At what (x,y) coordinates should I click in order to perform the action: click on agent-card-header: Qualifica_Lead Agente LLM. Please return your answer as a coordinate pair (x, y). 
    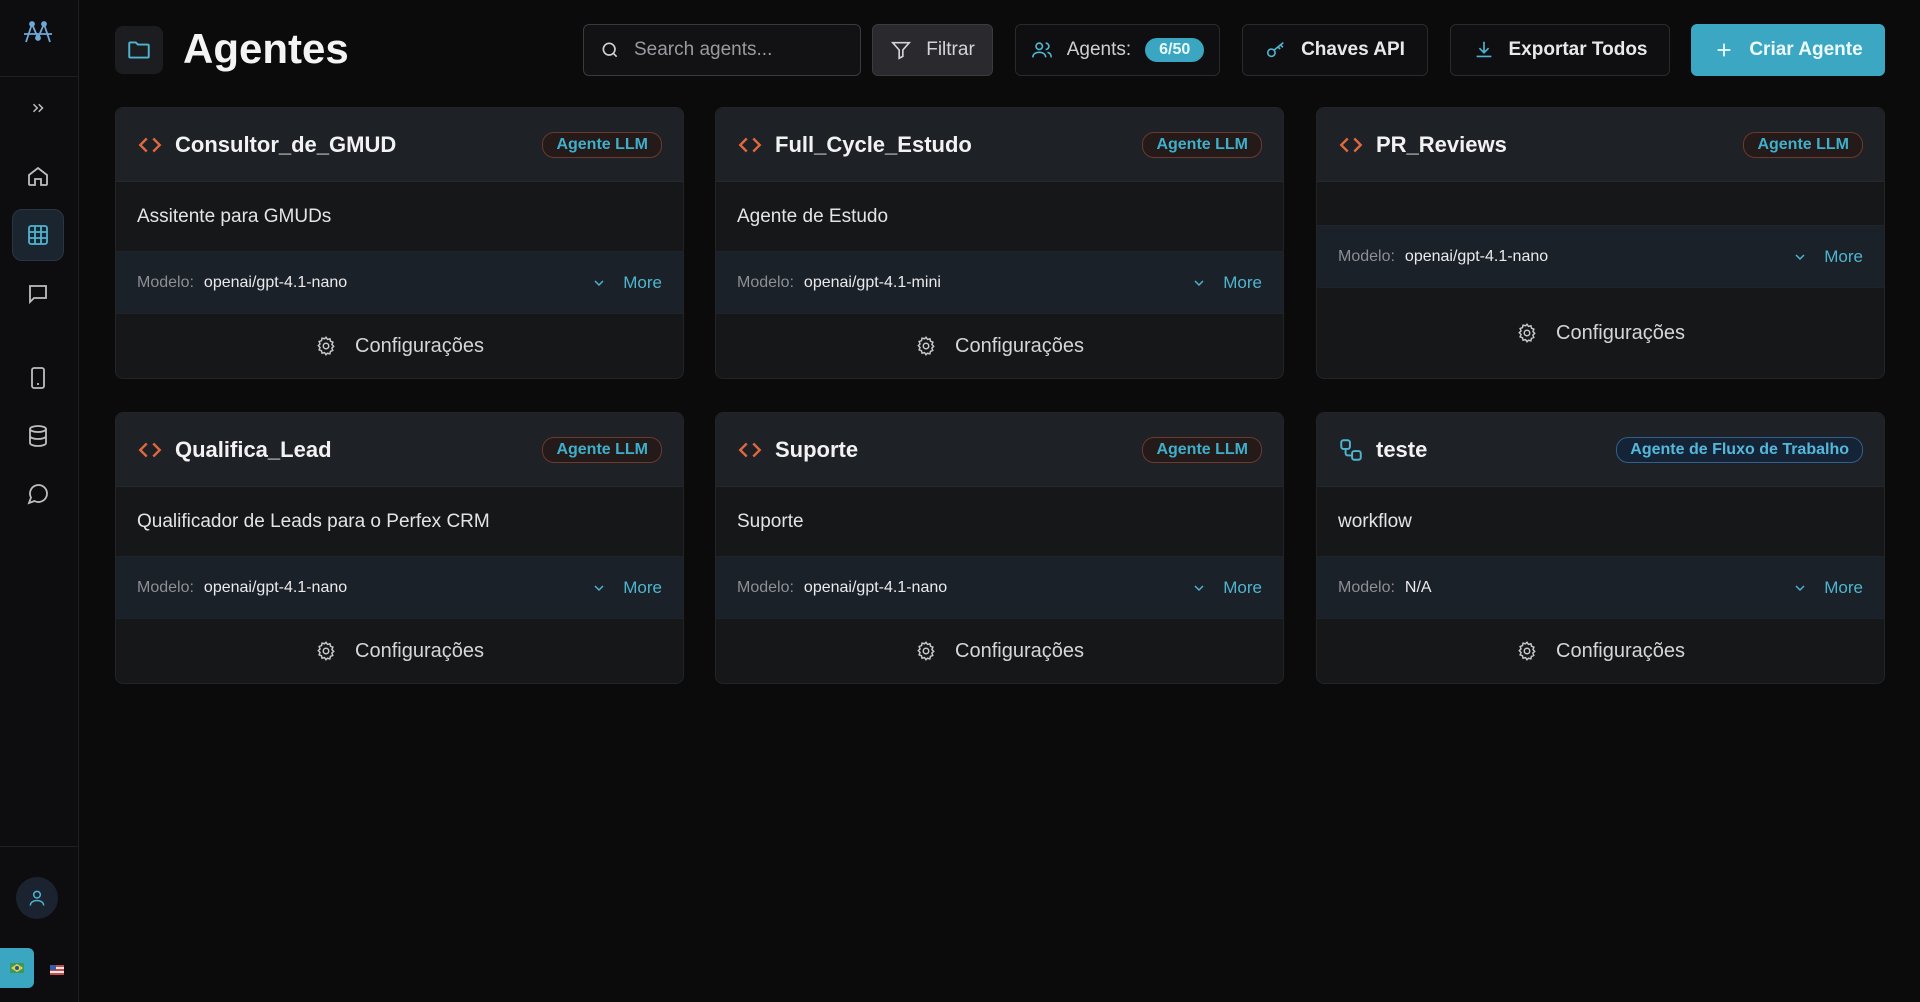
    Looking at the image, I should click on (399, 450).